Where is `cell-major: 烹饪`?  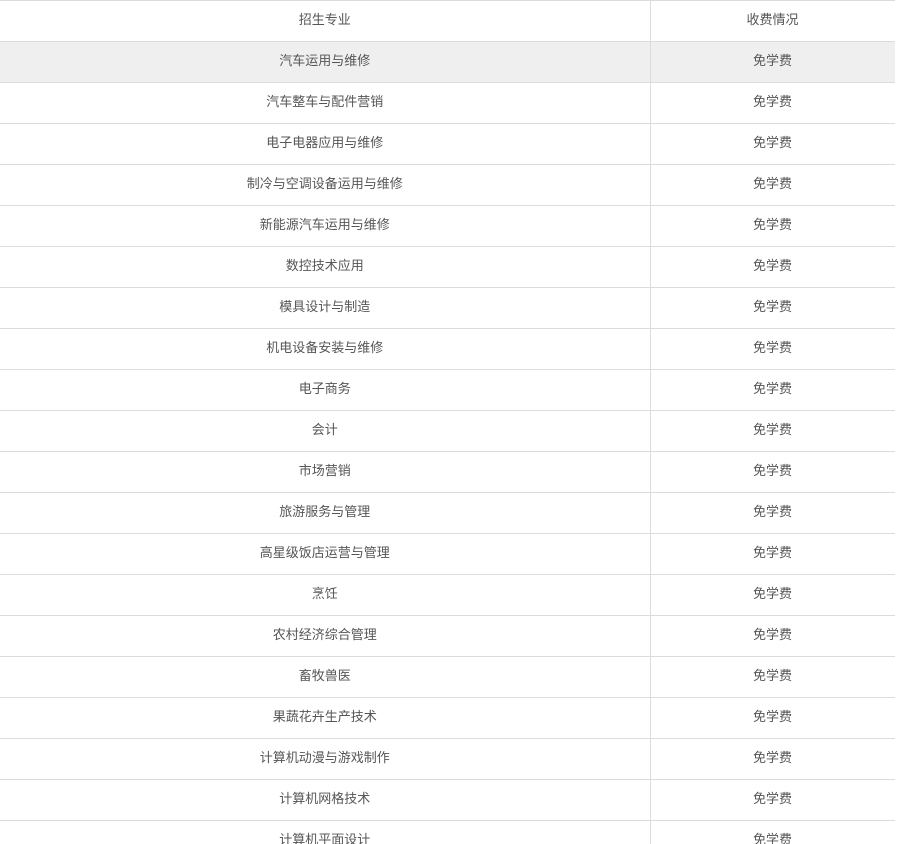 cell-major: 烹饪 is located at coordinates (325, 595).